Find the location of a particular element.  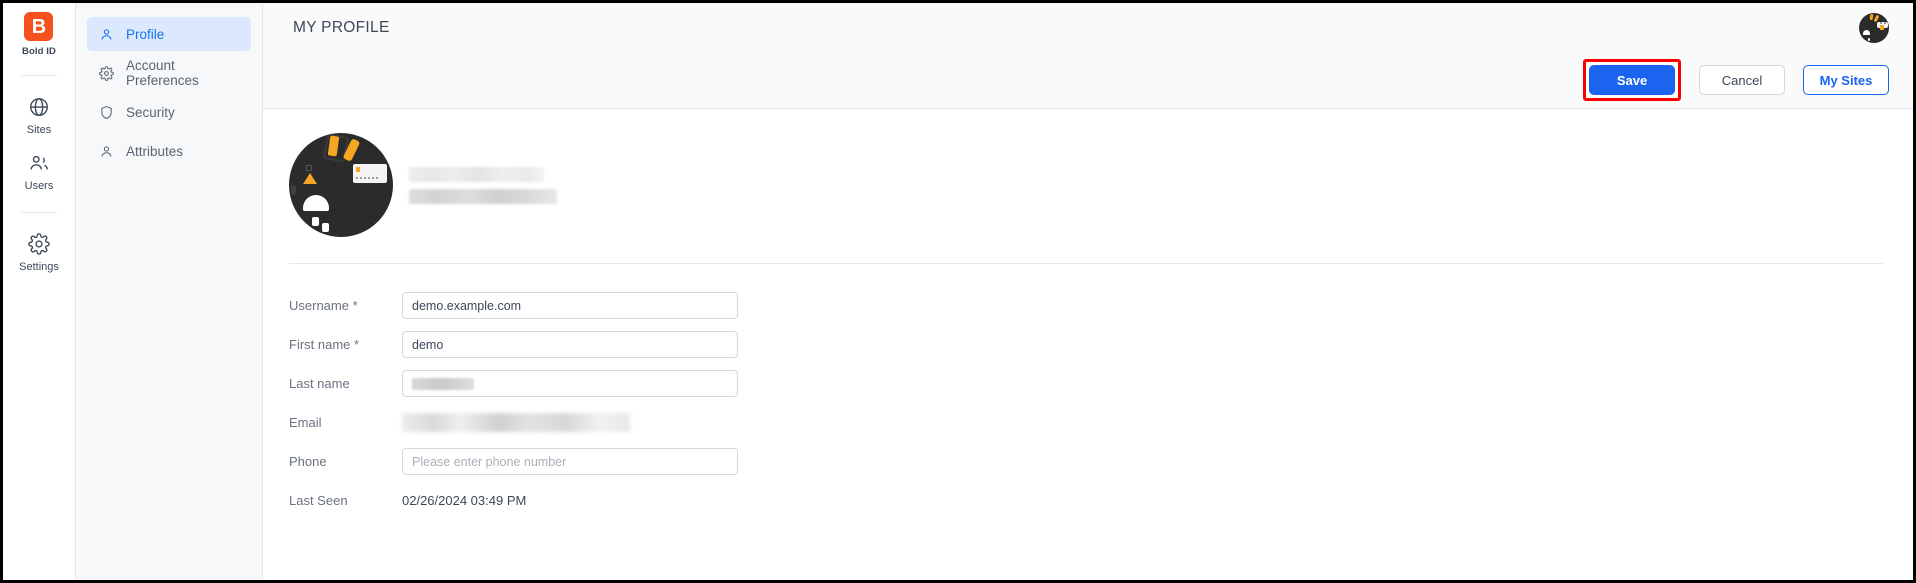

first-name-input: demo is located at coordinates (570, 344).